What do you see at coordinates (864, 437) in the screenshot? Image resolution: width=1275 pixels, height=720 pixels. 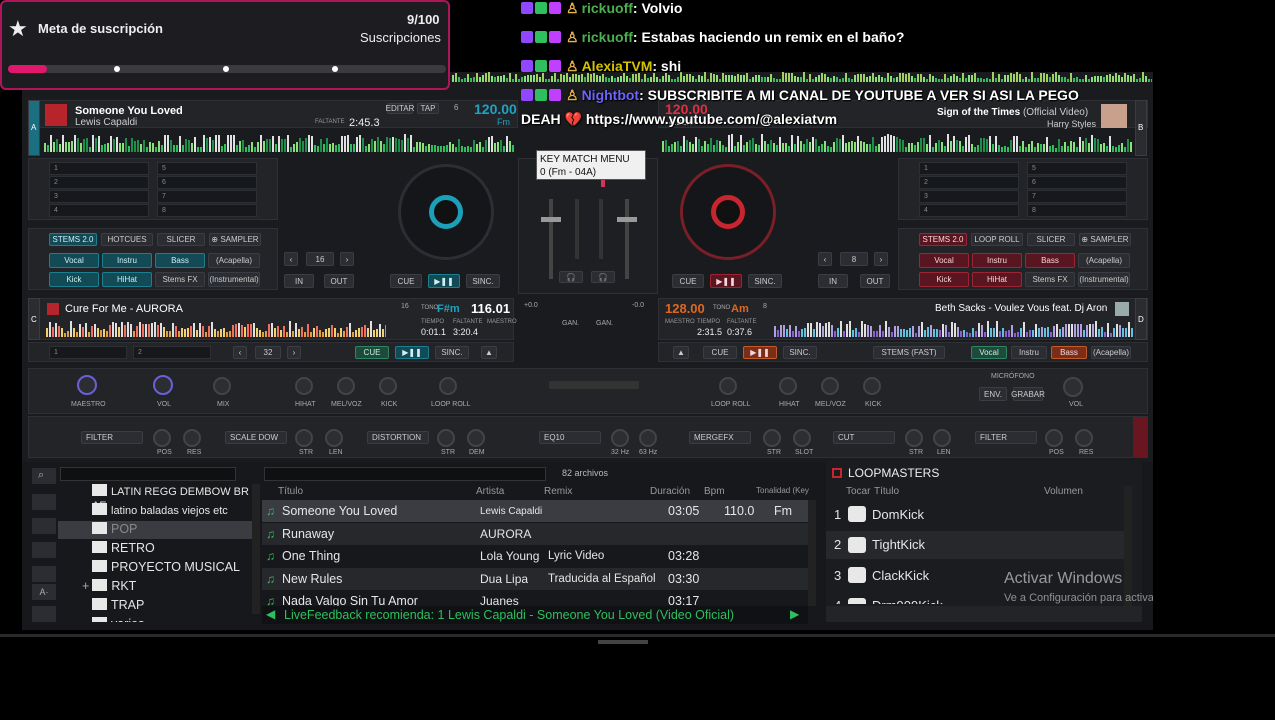 I see `effect-select-cut: CUT` at bounding box center [864, 437].